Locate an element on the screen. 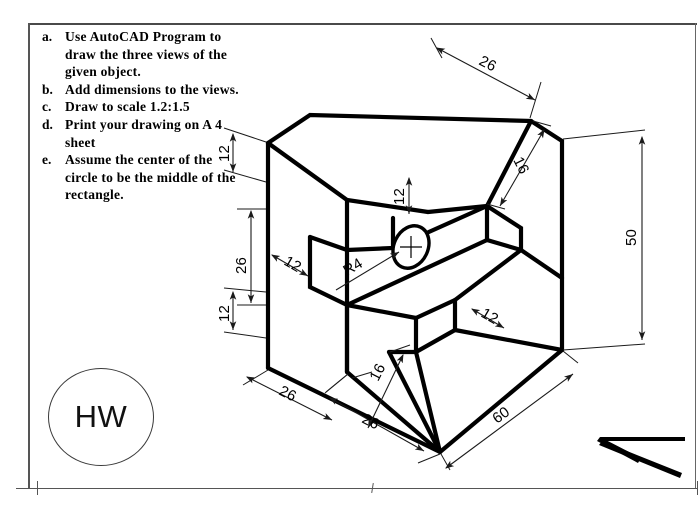 This screenshot has width=700, height=515. dimension-label-left-12-lower: 12 is located at coordinates (224, 313).